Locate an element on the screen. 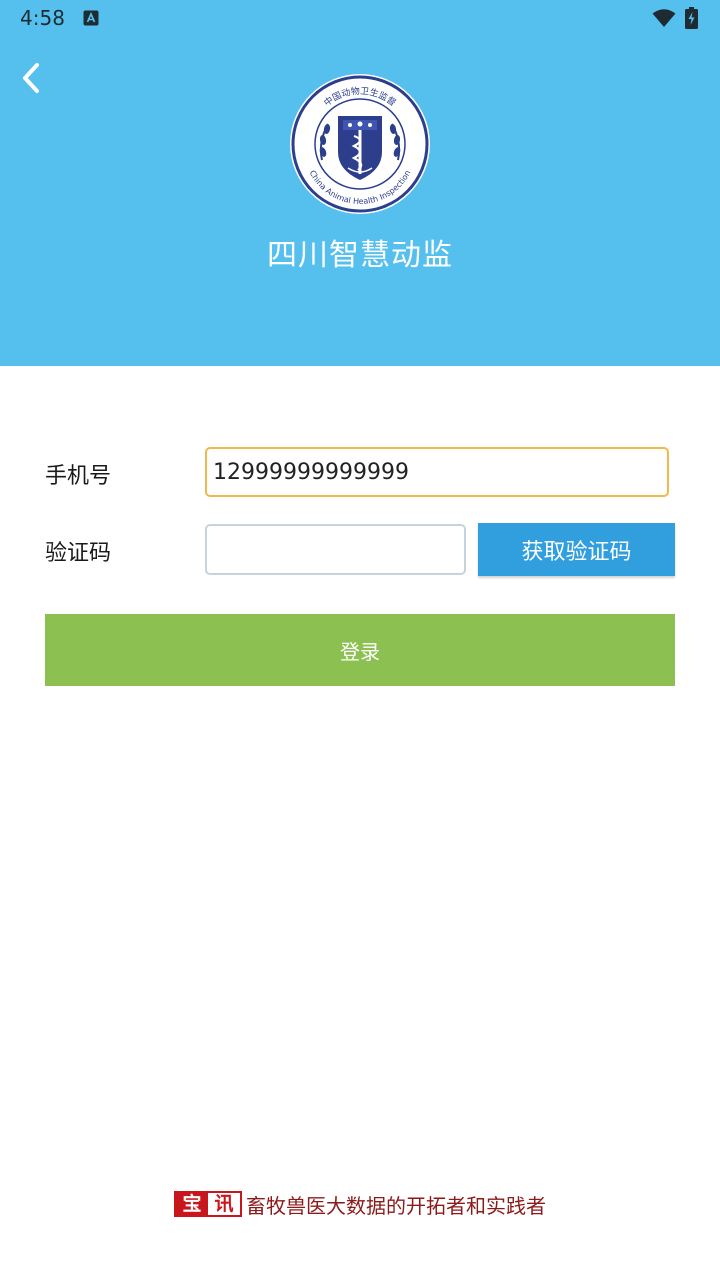  a-notification-icon is located at coordinates (91, 18).